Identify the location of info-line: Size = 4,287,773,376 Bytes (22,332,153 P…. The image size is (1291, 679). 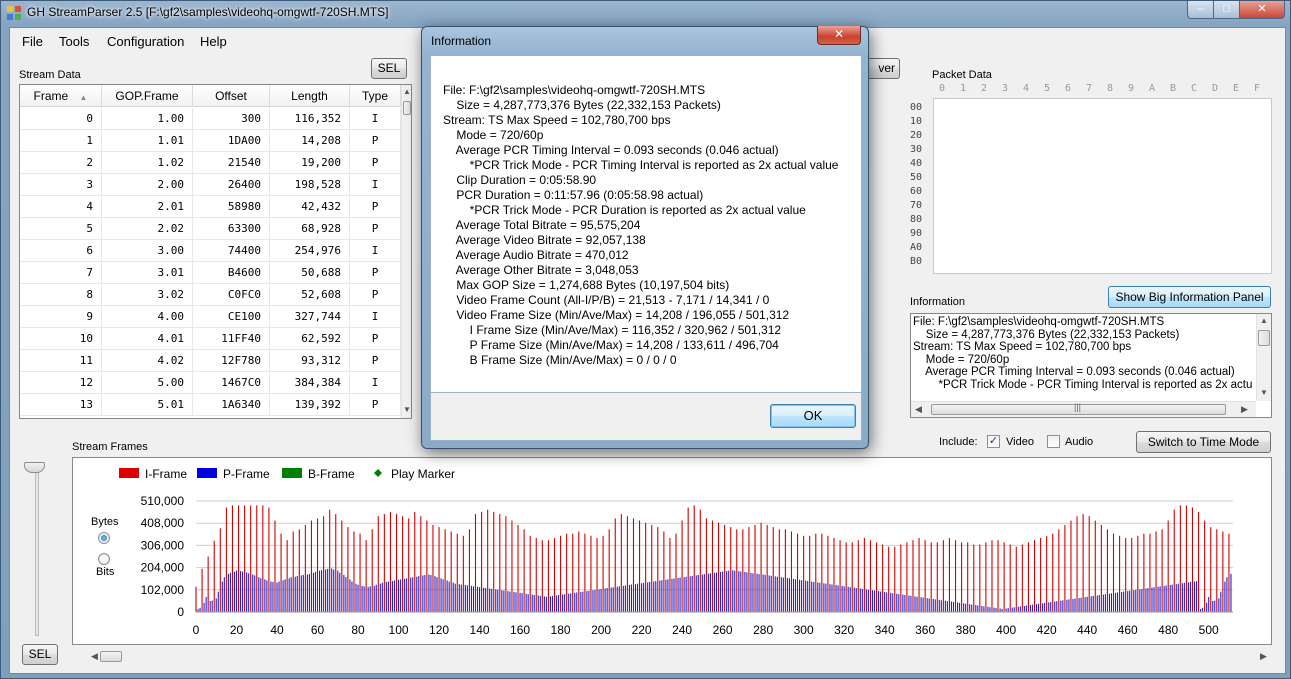
(1046, 334).